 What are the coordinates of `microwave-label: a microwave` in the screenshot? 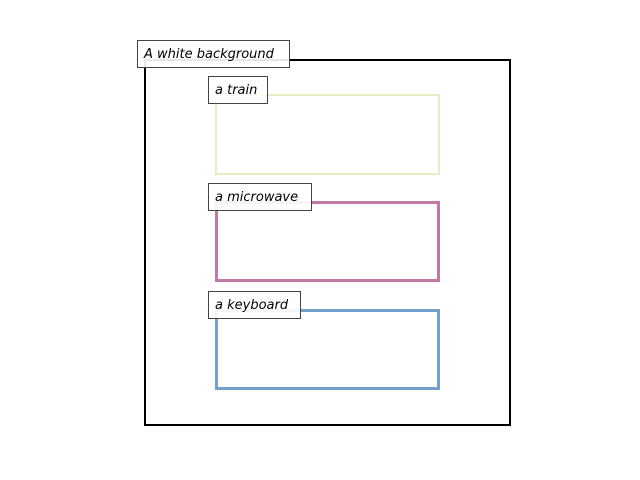 It's located at (260, 197).